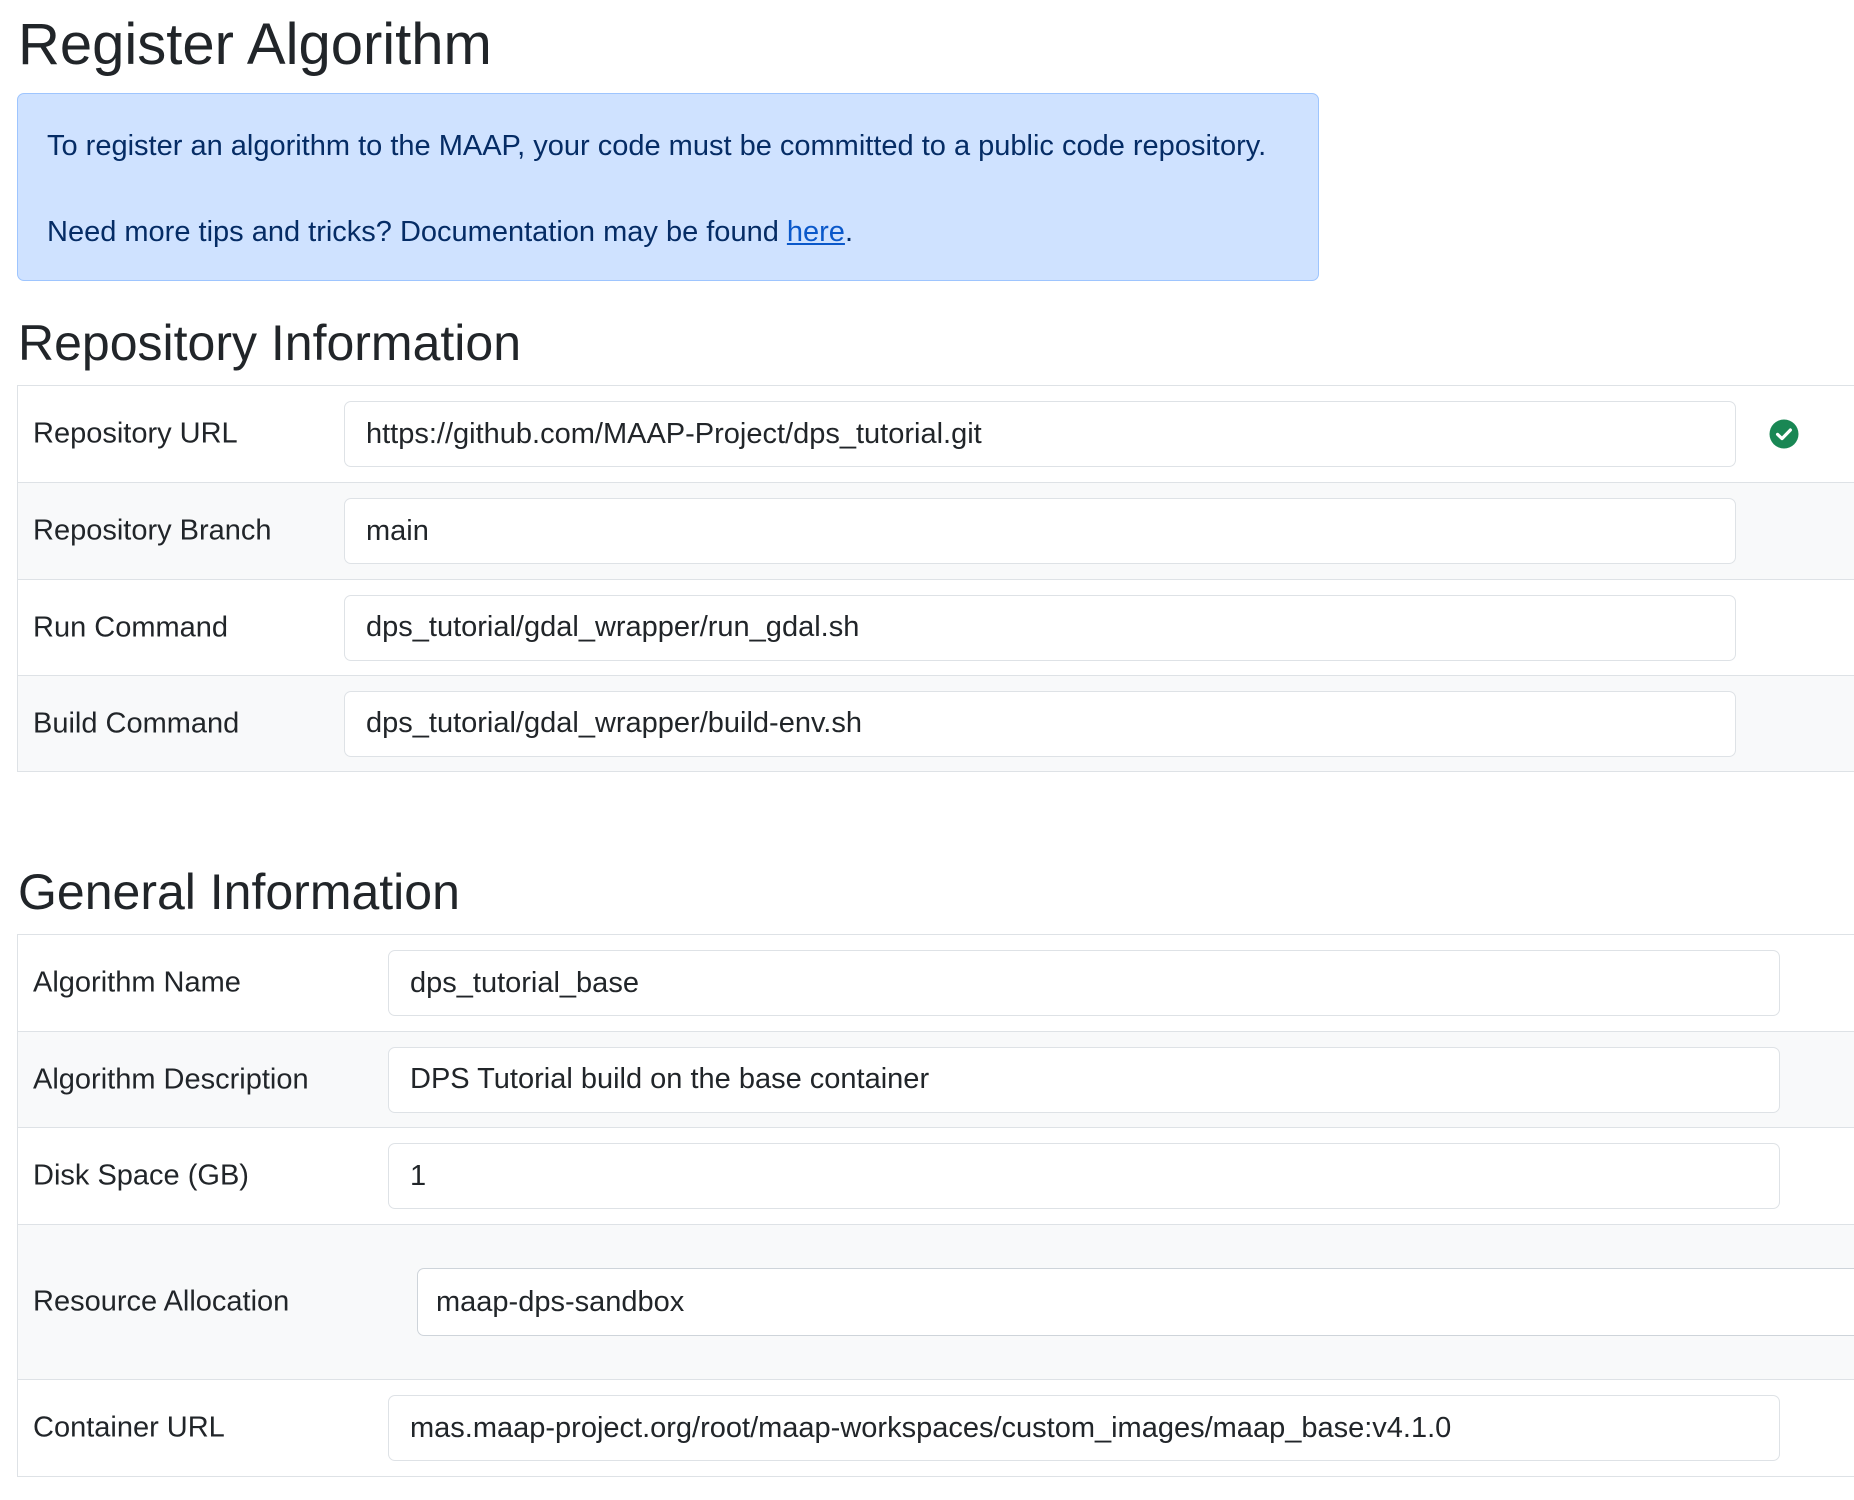 The height and width of the screenshot is (1500, 1854). Describe the element at coordinates (1040, 434) in the screenshot. I see `repository-url-input` at that location.